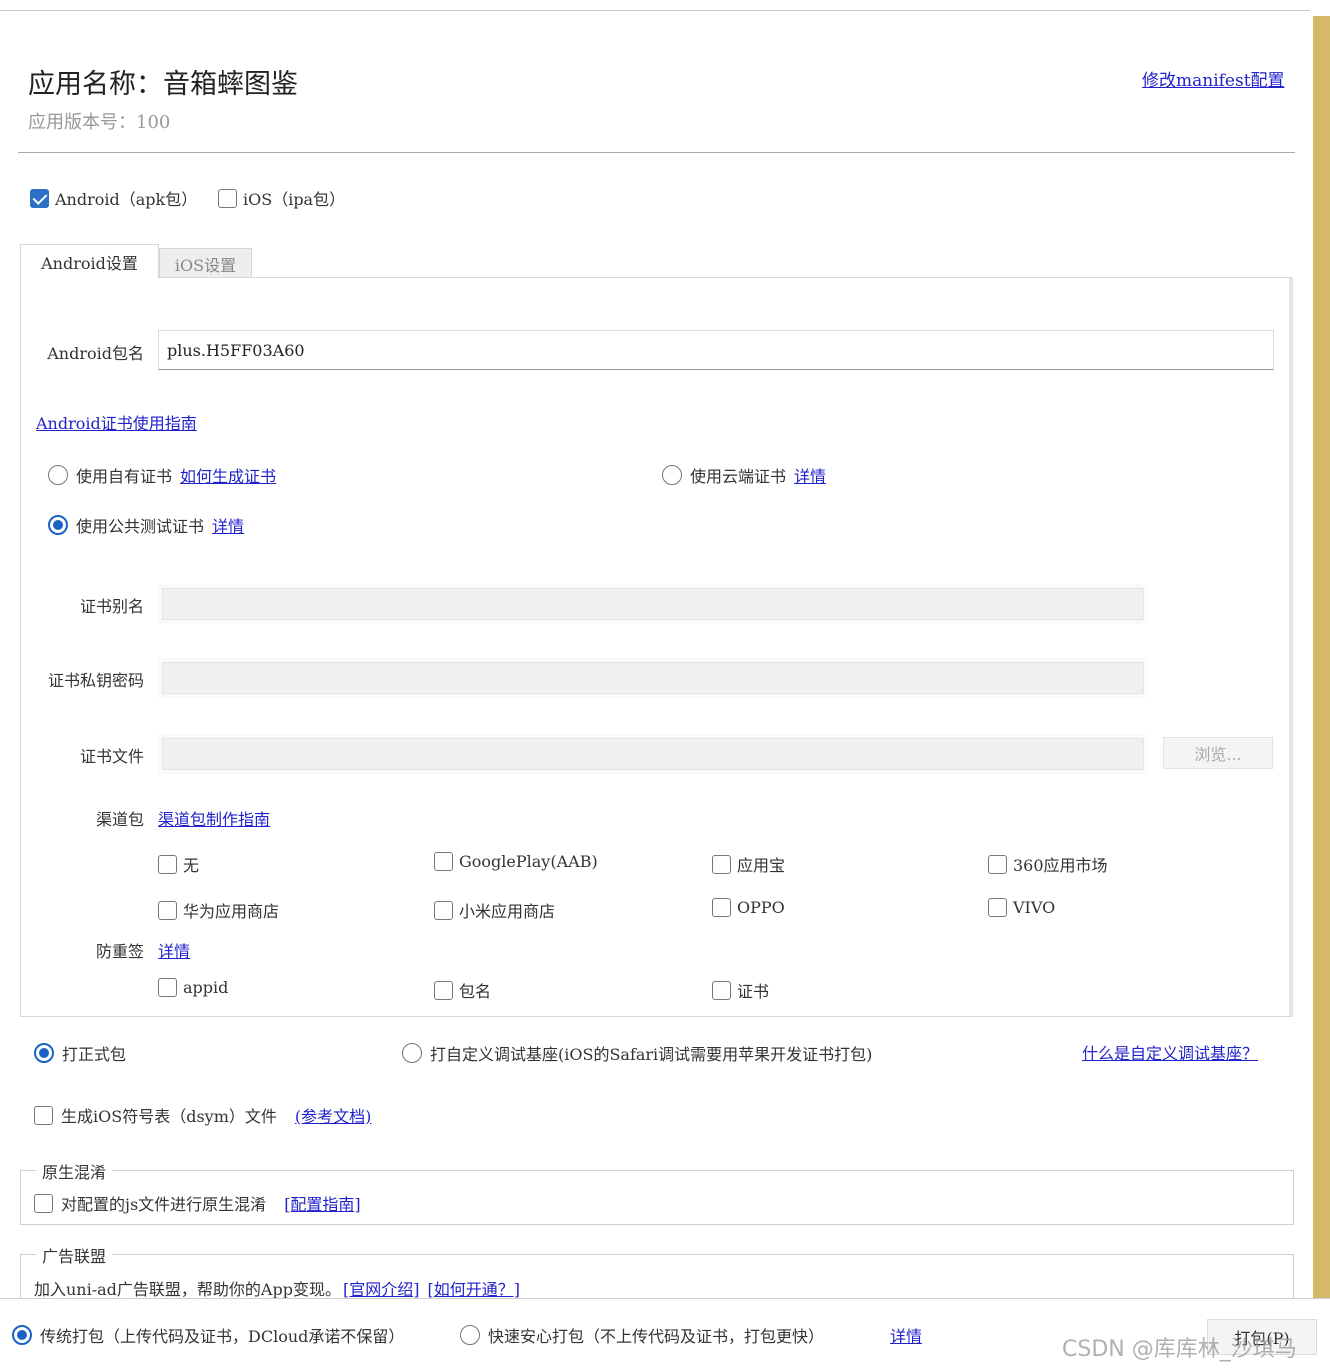 The image size is (1330, 1368). I want to click on ad-union-text: 加入uni-ad广告联盟，帮助你的App变现。 [官网介绍] [如何开通？], so click(277, 1288).